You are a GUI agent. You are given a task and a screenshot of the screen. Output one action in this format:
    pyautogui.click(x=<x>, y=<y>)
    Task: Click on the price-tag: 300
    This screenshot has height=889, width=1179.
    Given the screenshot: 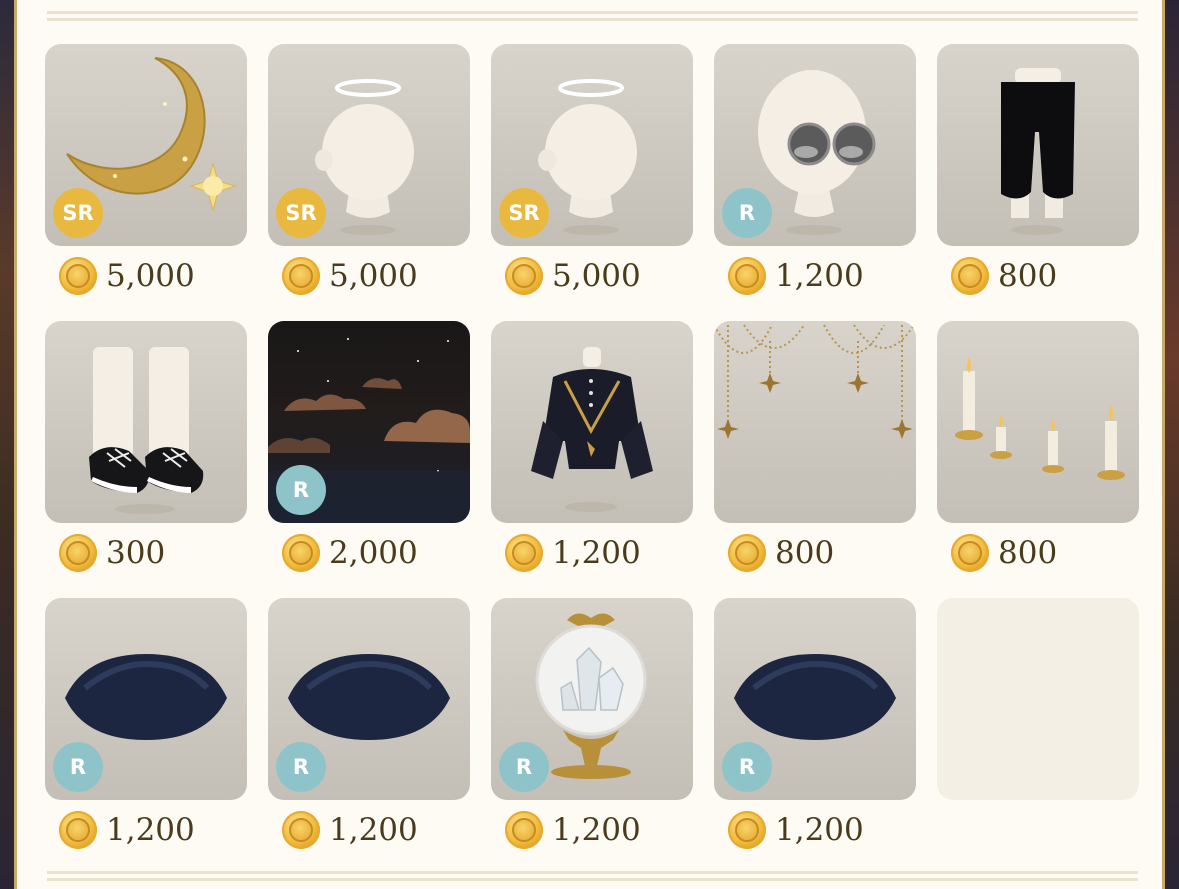 What is the action you would take?
    pyautogui.click(x=112, y=553)
    